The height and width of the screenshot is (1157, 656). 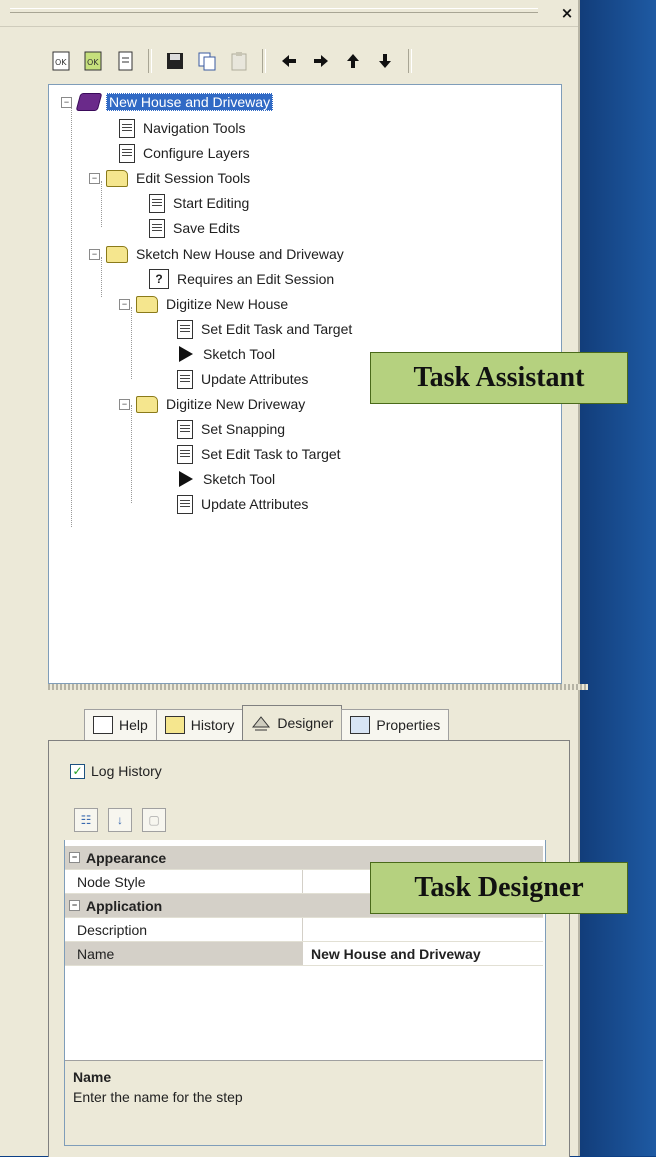 What do you see at coordinates (289, 61) in the screenshot?
I see `move-left-icon` at bounding box center [289, 61].